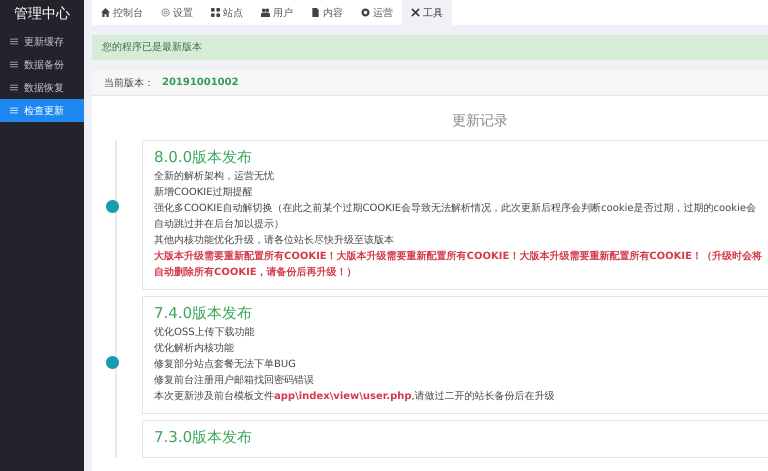 Image resolution: width=768 pixels, height=471 pixels. What do you see at coordinates (42, 87) in the screenshot?
I see `sidebar-item: 数据恢复` at bounding box center [42, 87].